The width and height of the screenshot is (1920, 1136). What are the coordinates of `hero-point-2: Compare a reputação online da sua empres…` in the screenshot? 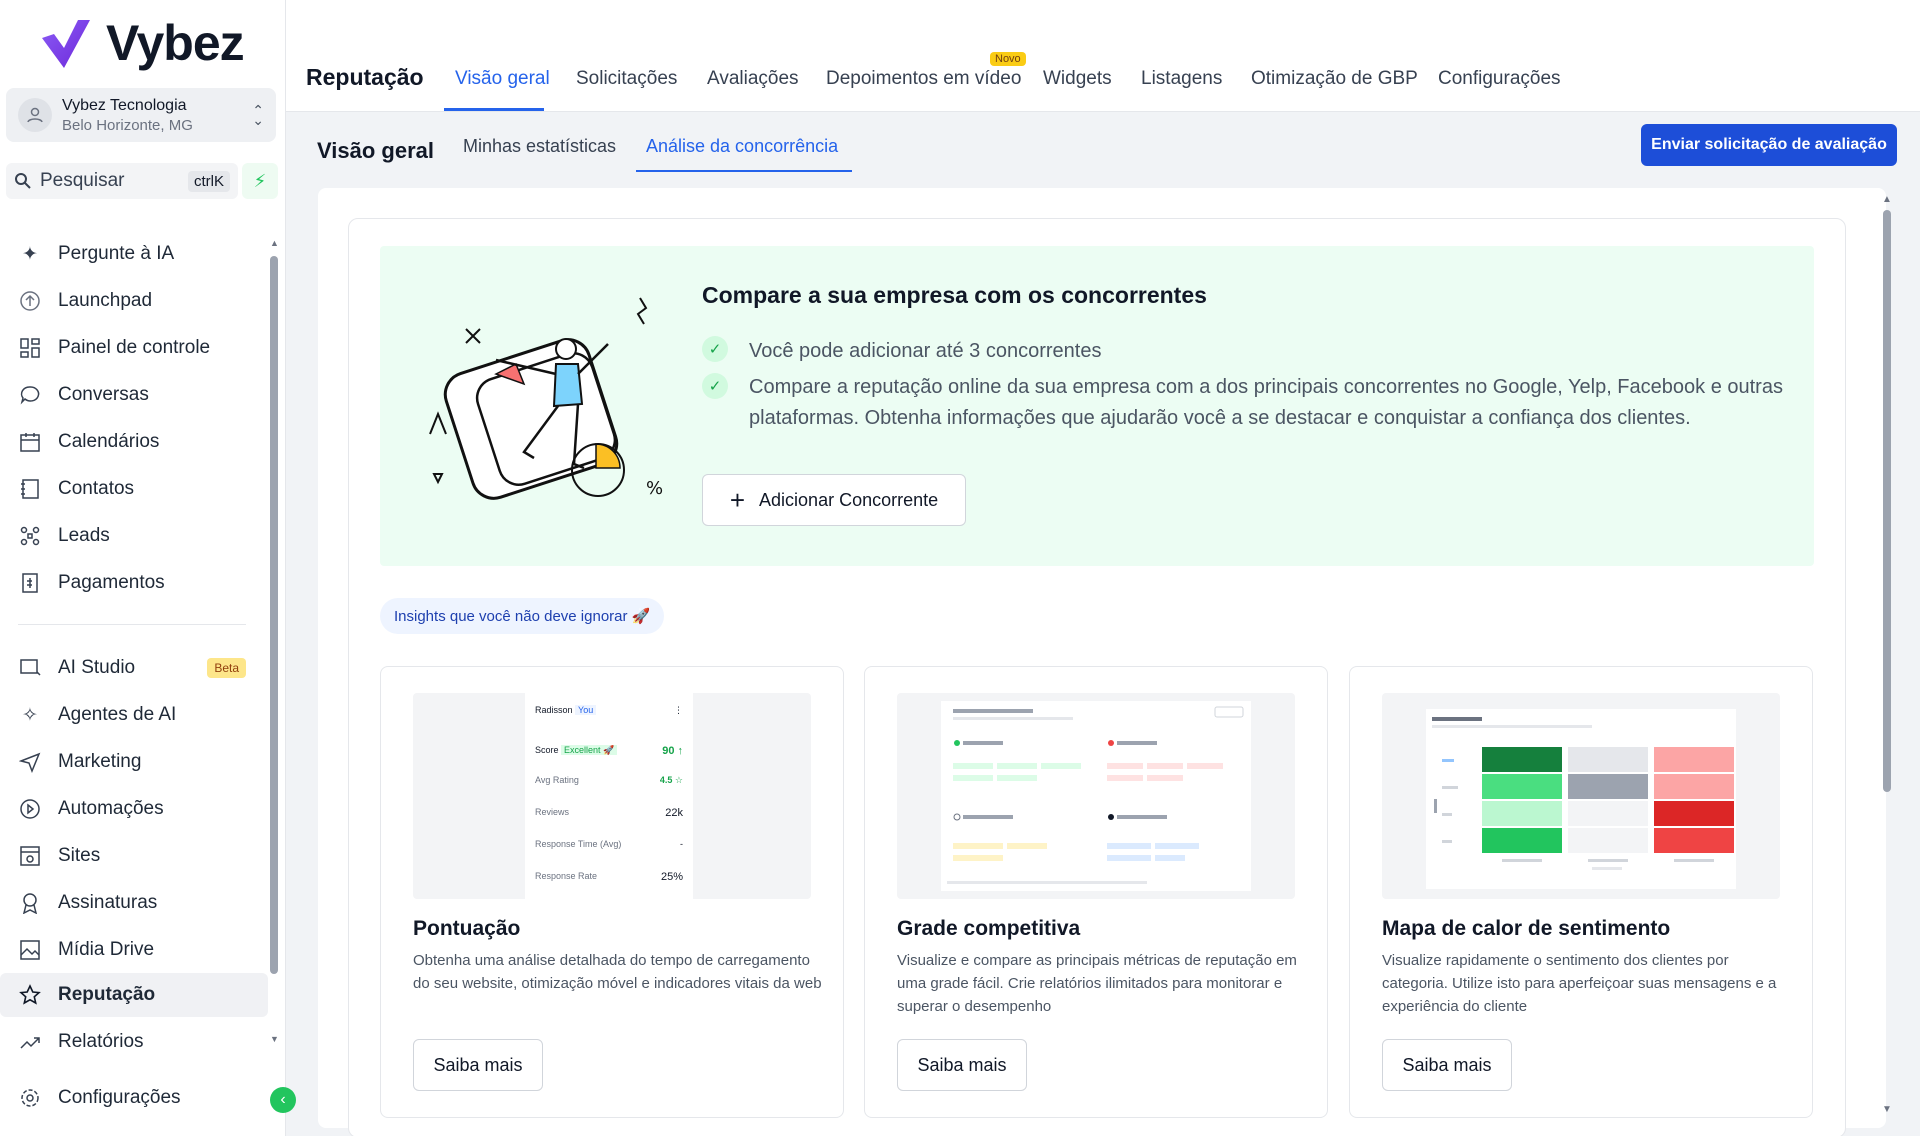 It's located at (1266, 402).